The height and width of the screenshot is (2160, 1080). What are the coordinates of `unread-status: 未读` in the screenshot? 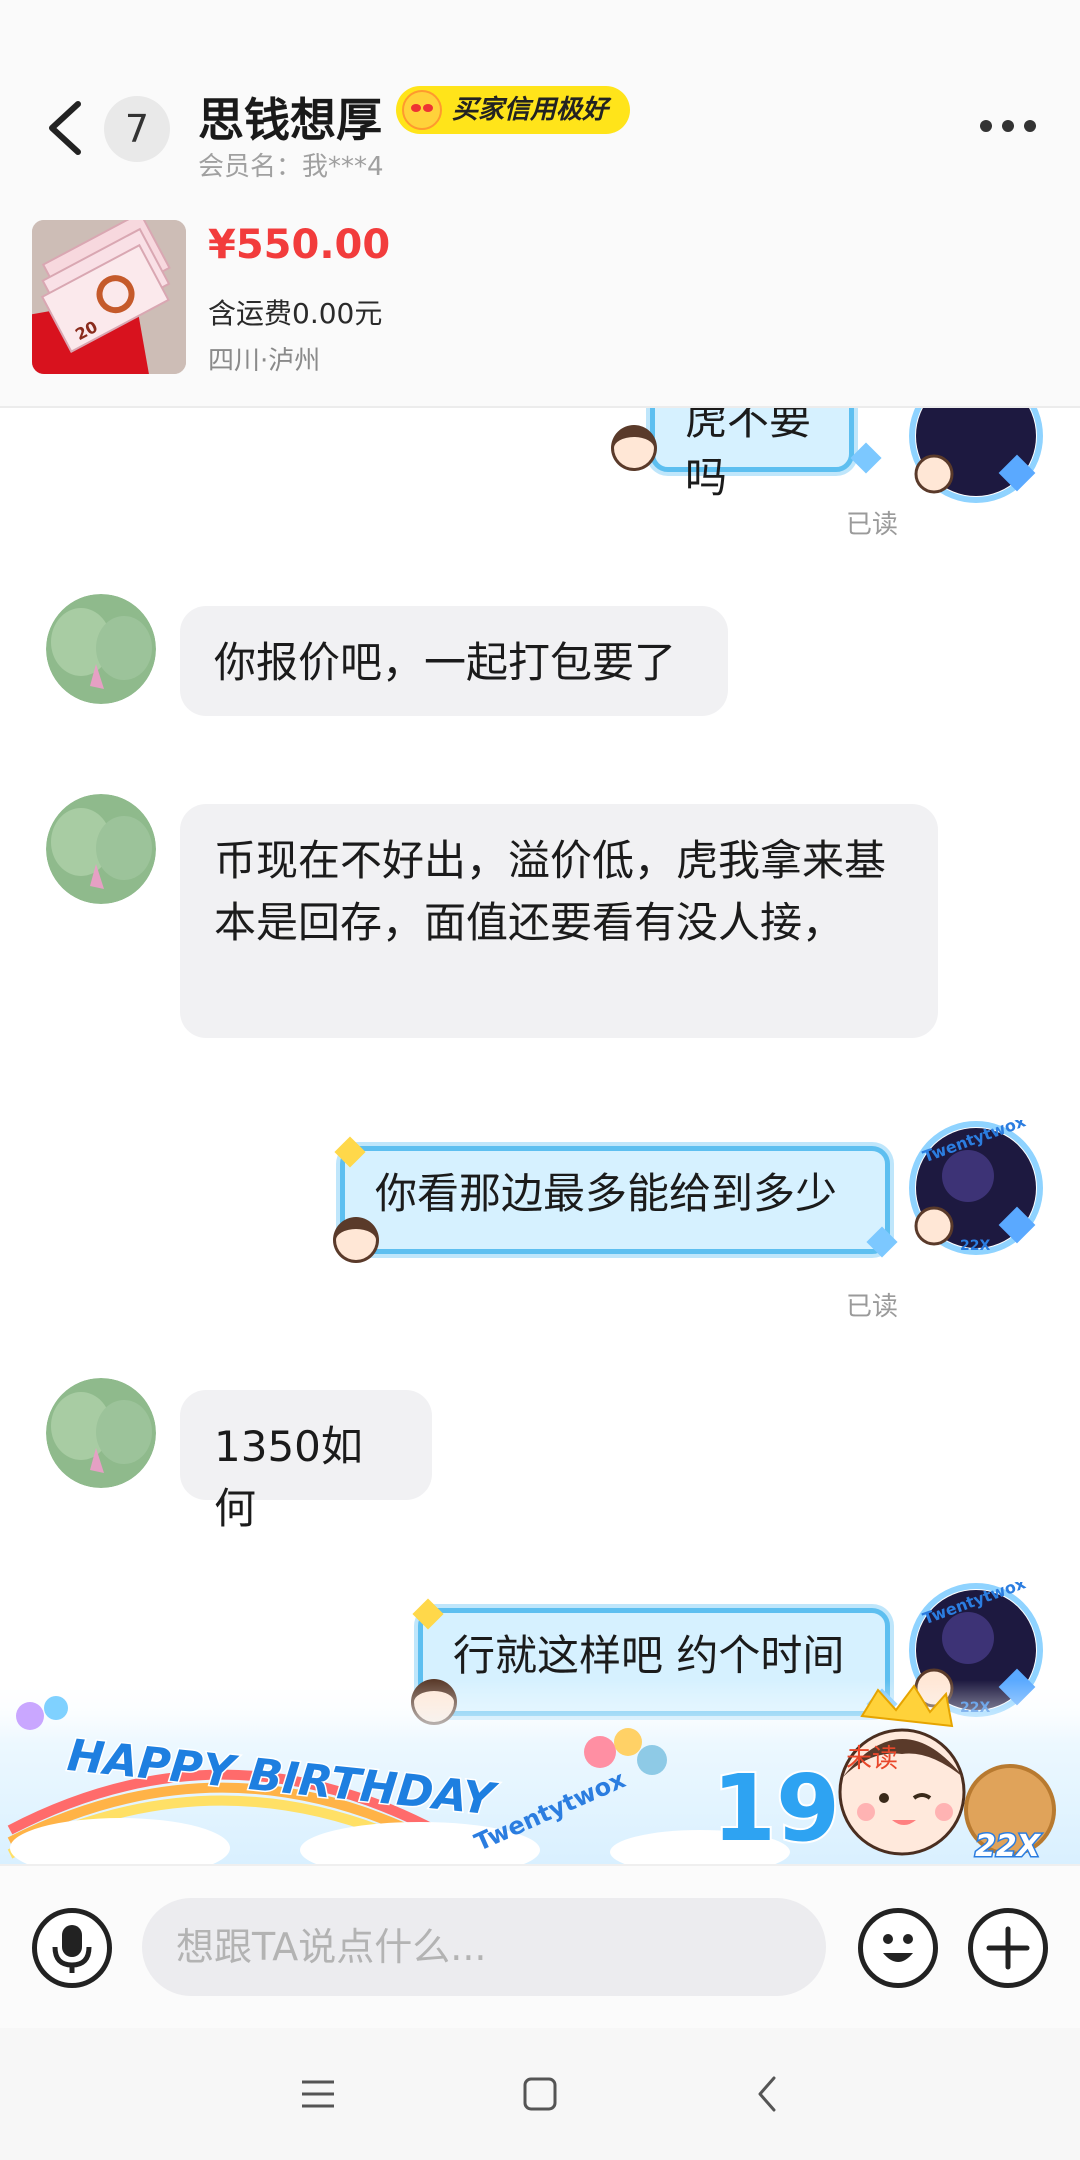 It's located at (872, 1759).